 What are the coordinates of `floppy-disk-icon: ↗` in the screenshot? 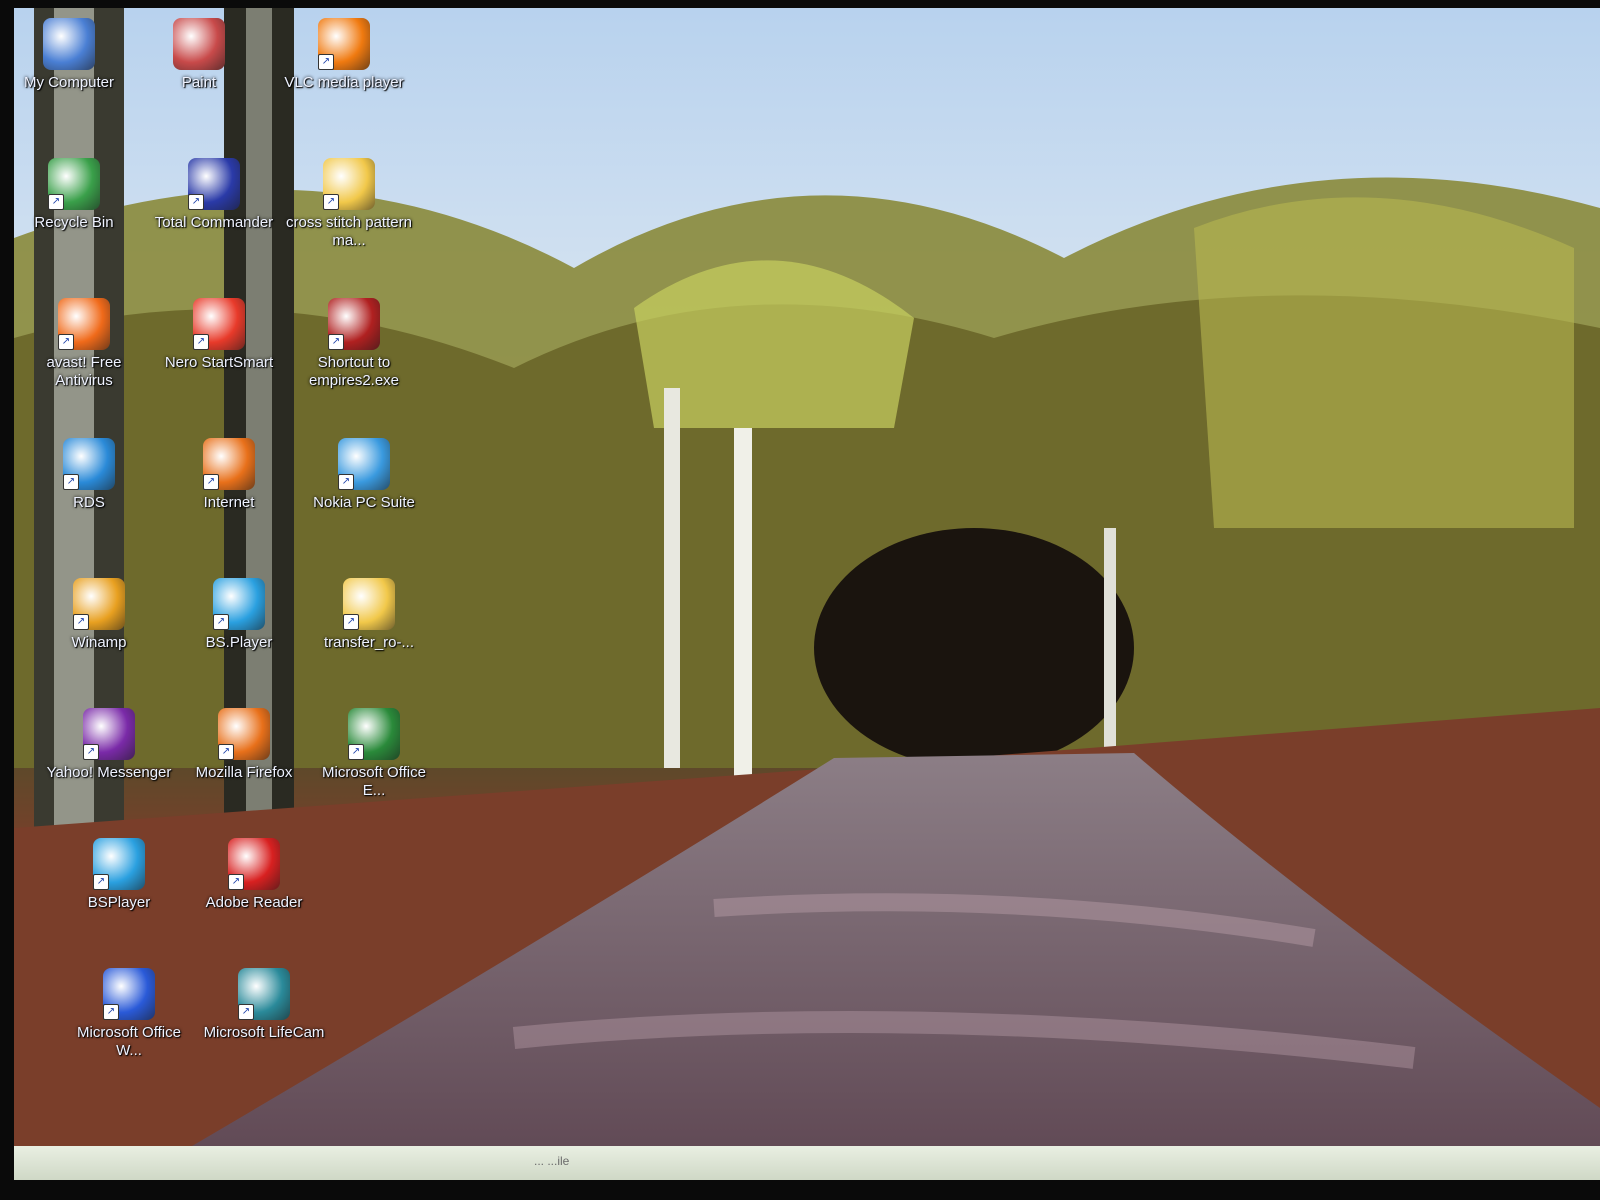 It's located at (214, 184).